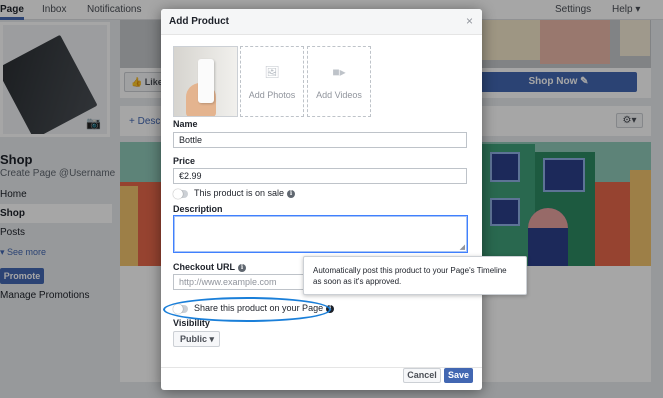 This screenshot has height=398, width=663. I want to click on dialog-title: Add Product, so click(199, 21).